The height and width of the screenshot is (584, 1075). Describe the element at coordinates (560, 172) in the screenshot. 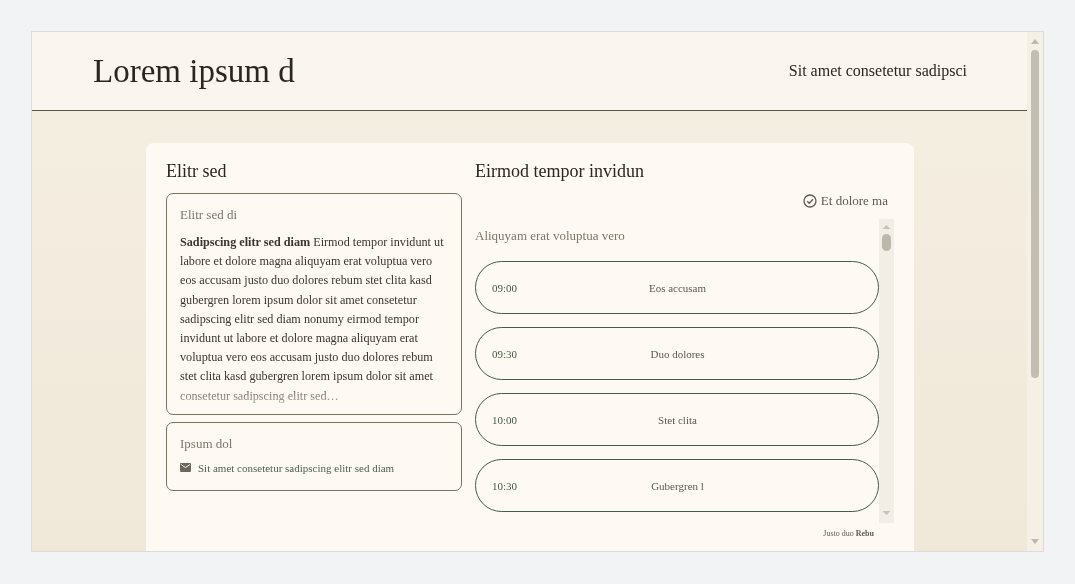

I see `section-heading: Eirmod tempor invidun` at that location.